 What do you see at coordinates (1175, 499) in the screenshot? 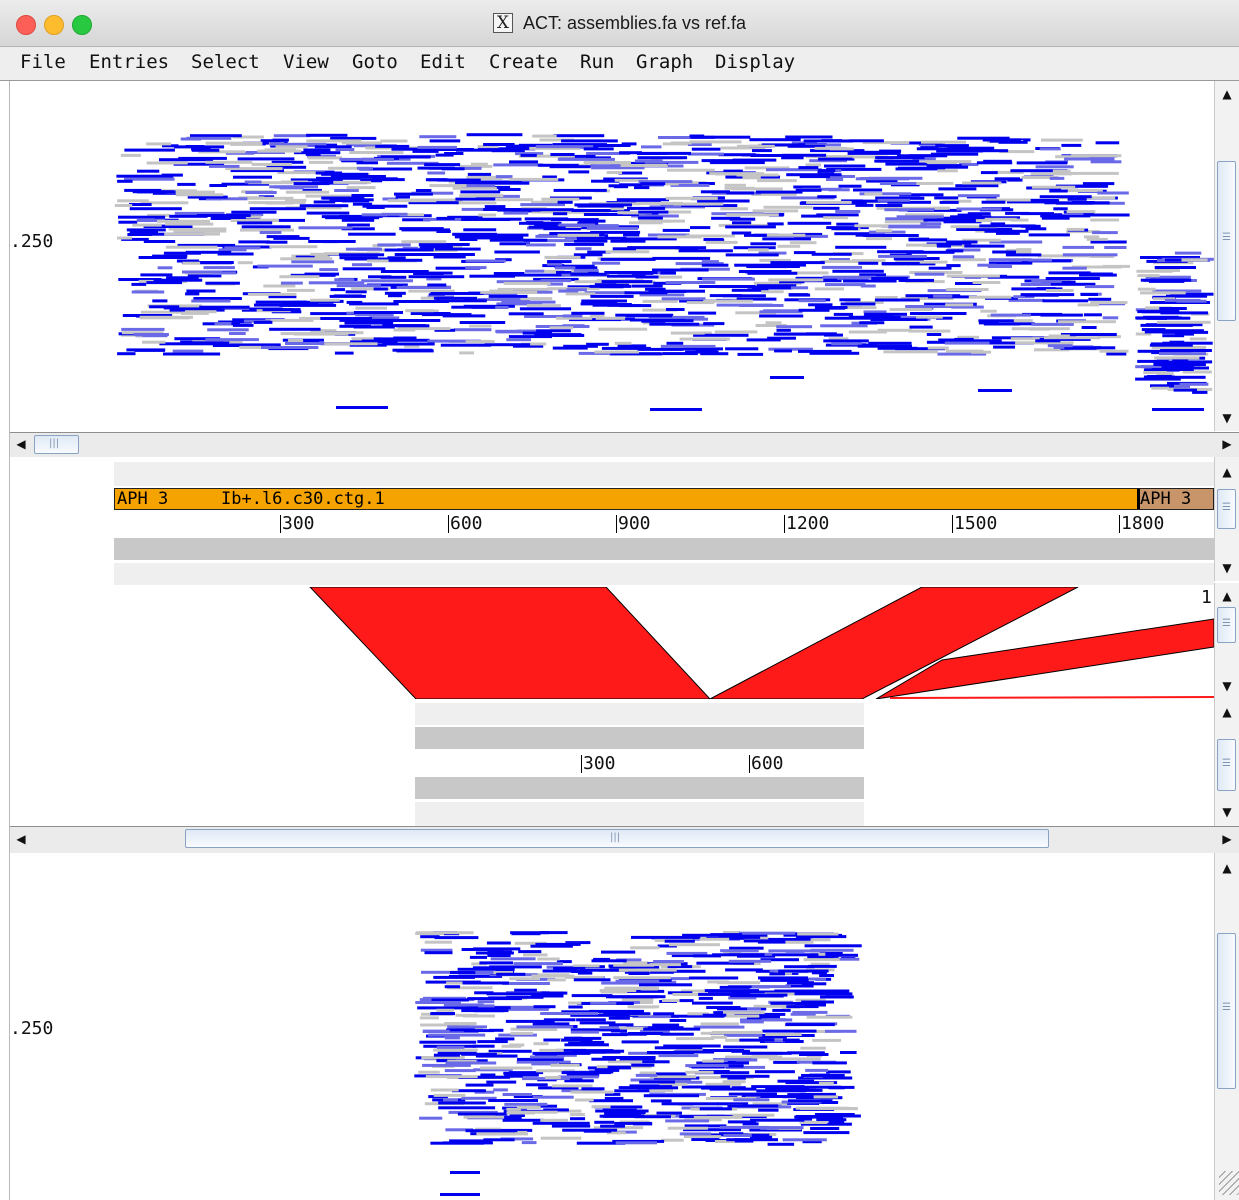
I see `feature-next: APH 3` at bounding box center [1175, 499].